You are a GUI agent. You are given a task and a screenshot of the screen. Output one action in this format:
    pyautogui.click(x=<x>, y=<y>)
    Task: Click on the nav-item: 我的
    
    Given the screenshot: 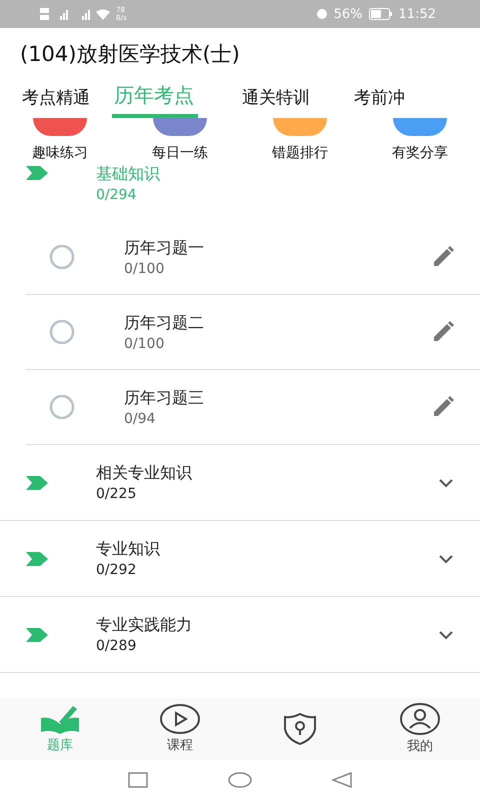 What is the action you would take?
    pyautogui.click(x=420, y=729)
    